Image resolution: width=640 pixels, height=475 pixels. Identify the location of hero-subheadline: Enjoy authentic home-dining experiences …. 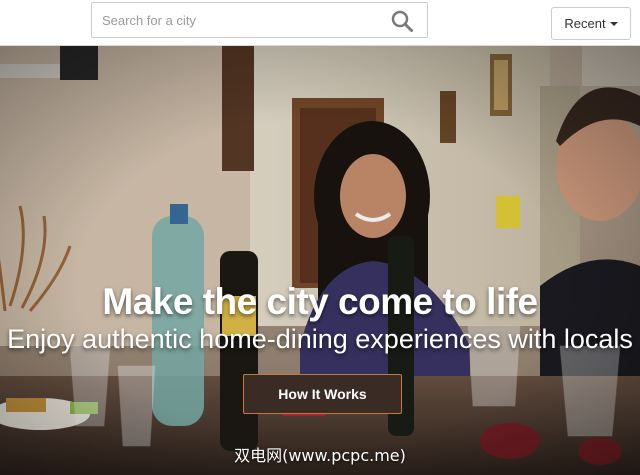
(320, 339).